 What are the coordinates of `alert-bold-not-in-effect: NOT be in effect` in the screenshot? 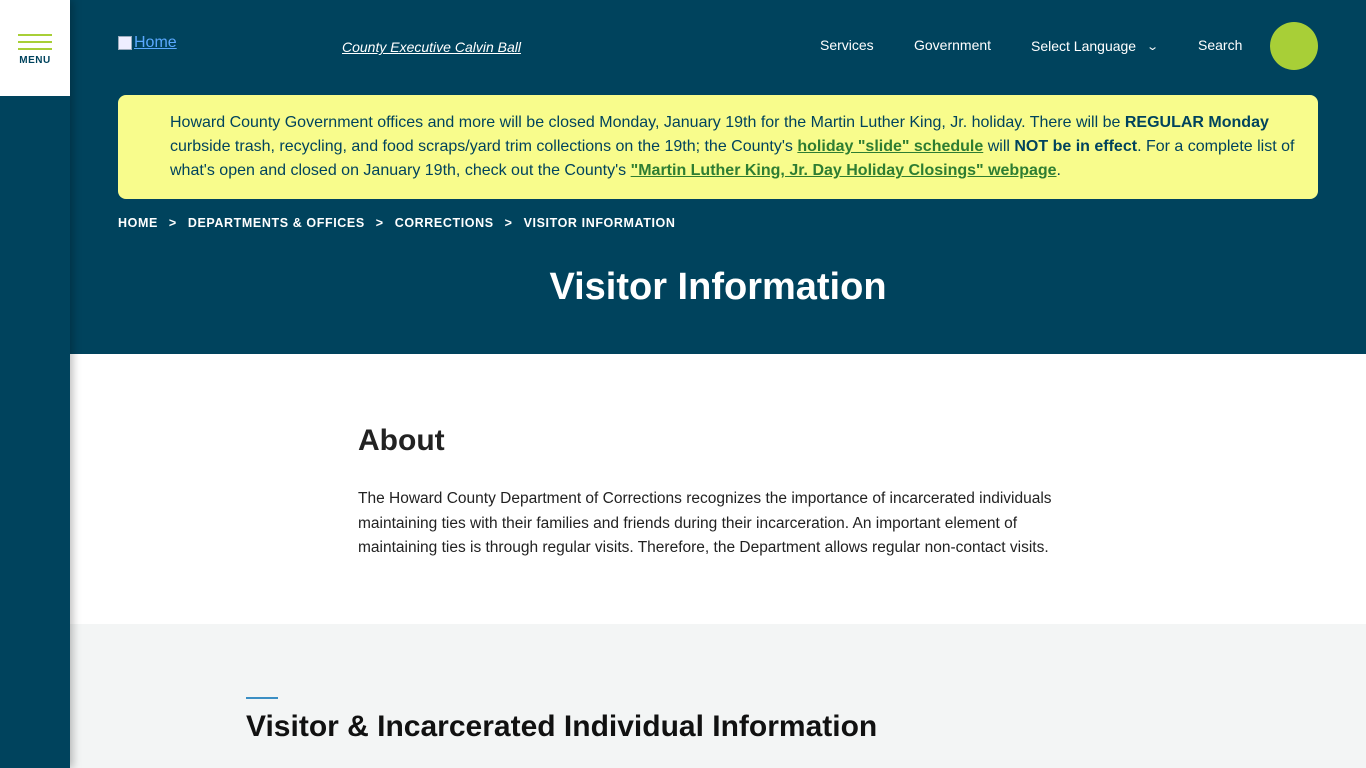 It's located at (1076, 146).